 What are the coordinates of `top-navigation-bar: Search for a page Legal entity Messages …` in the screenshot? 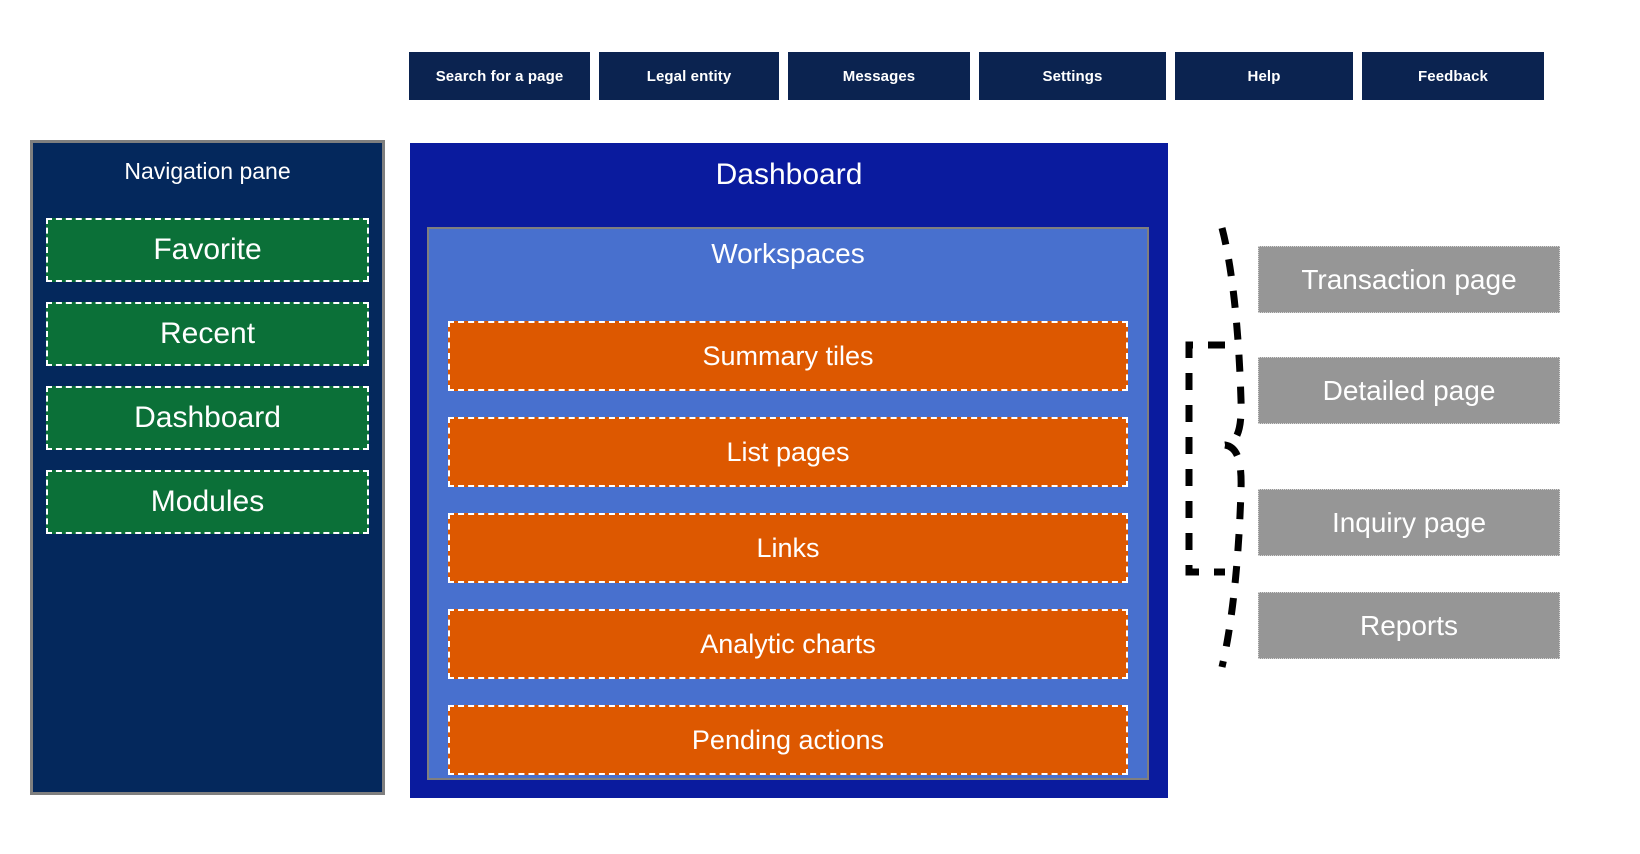 It's located at (976, 76).